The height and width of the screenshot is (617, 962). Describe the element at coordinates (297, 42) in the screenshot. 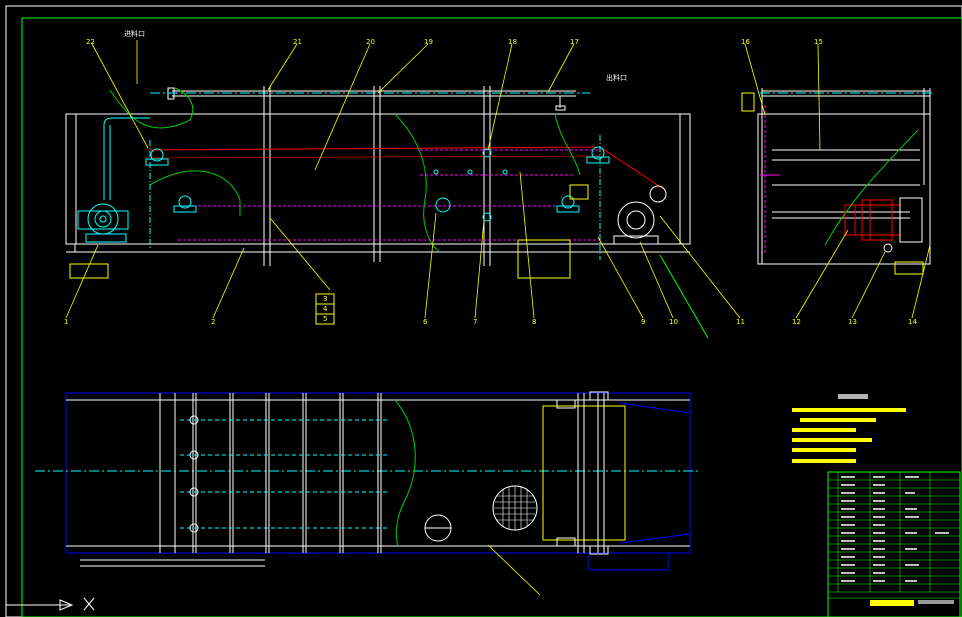

I see `part-number-21: 21` at that location.